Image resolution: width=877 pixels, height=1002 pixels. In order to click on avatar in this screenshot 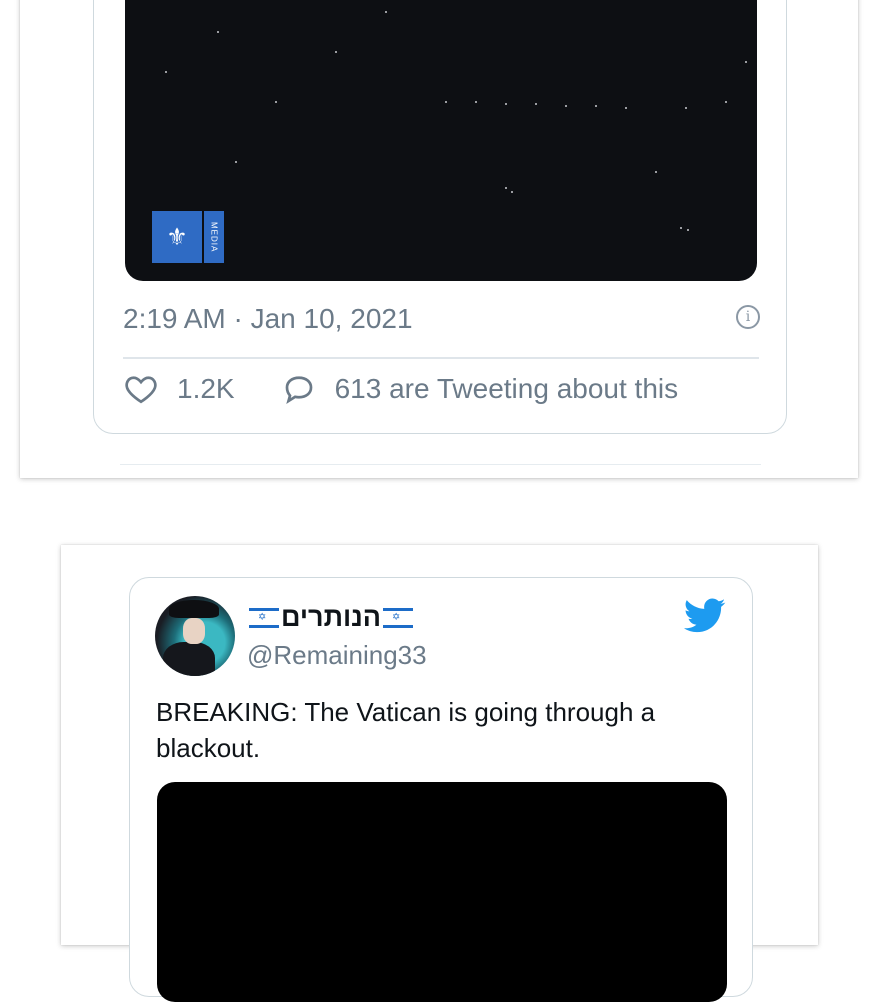, I will do `click(195, 636)`.